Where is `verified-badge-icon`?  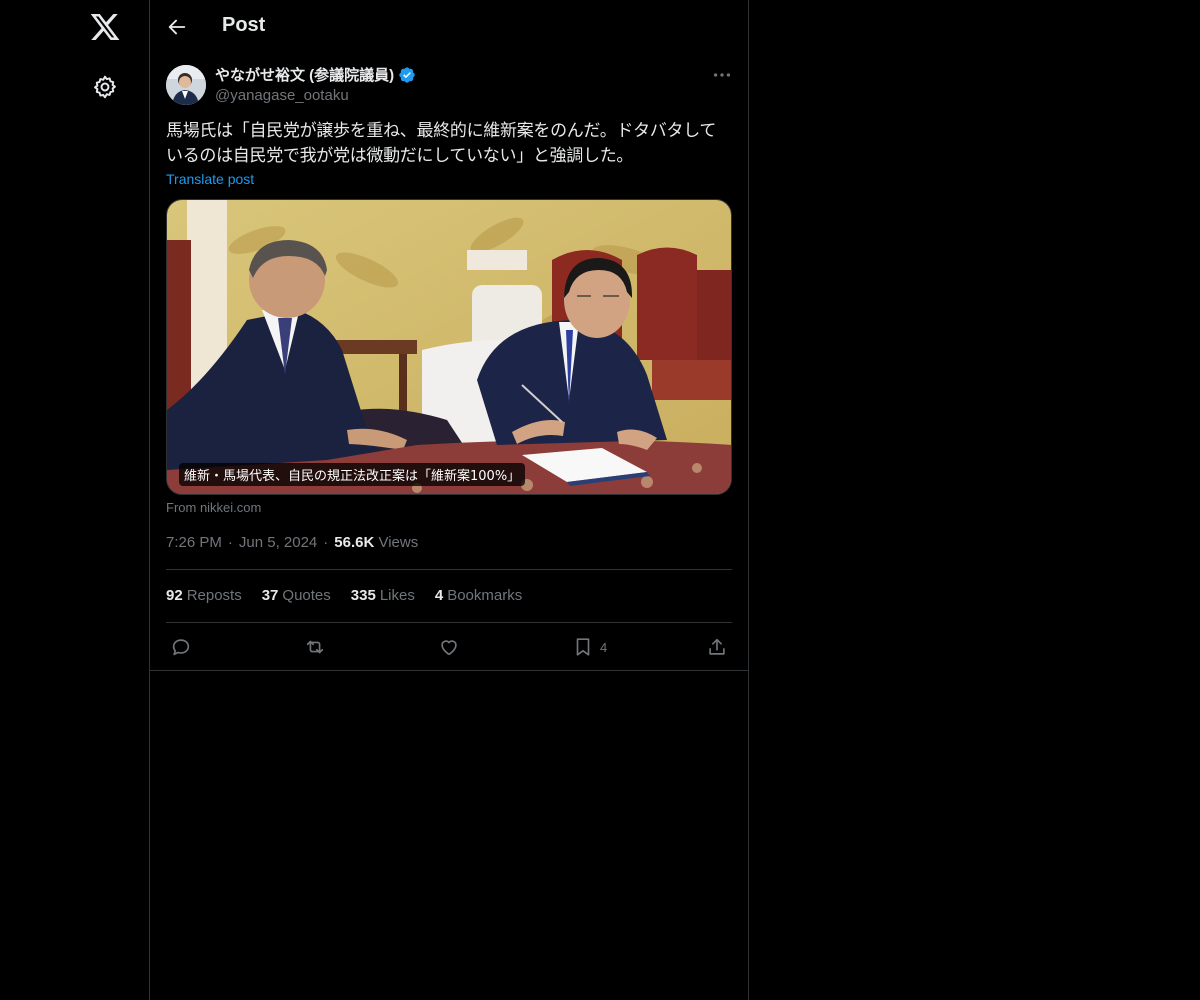
verified-badge-icon is located at coordinates (407, 74).